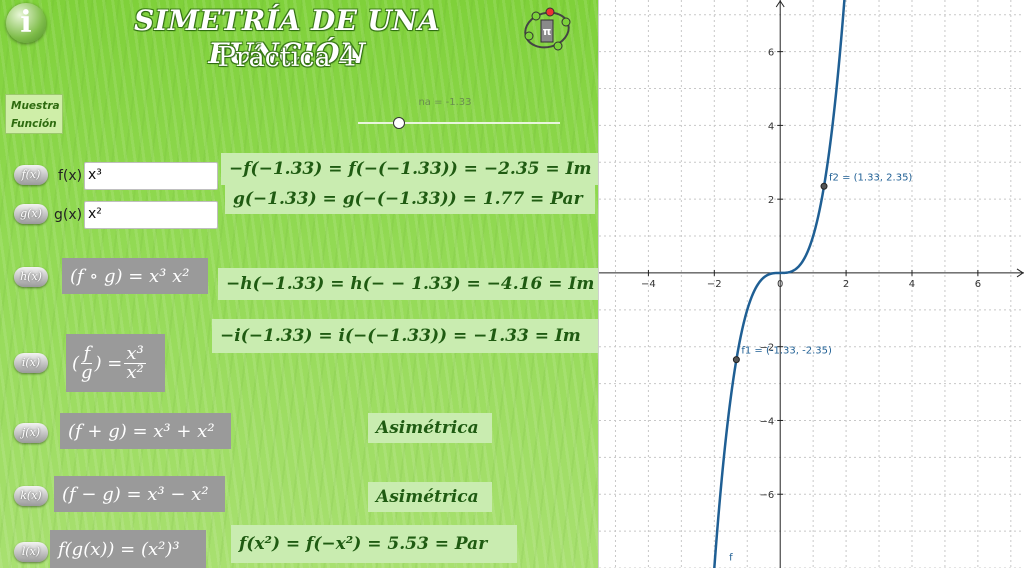 This screenshot has width=1024, height=572. Describe the element at coordinates (135, 372) in the screenshot. I see `i-den: x²` at that location.